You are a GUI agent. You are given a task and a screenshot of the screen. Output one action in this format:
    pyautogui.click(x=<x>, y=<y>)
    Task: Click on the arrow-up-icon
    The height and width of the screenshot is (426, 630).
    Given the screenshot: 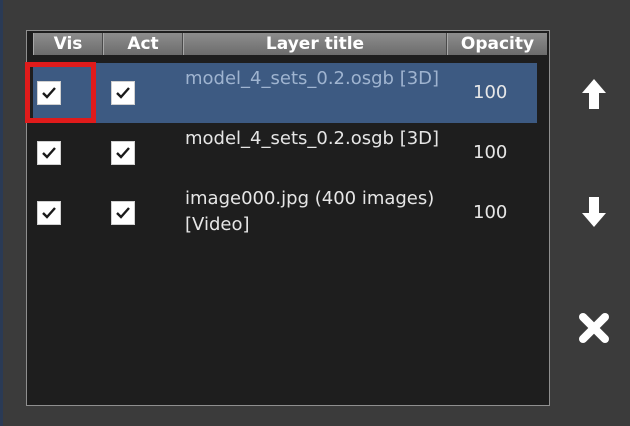 What is the action you would take?
    pyautogui.click(x=594, y=94)
    